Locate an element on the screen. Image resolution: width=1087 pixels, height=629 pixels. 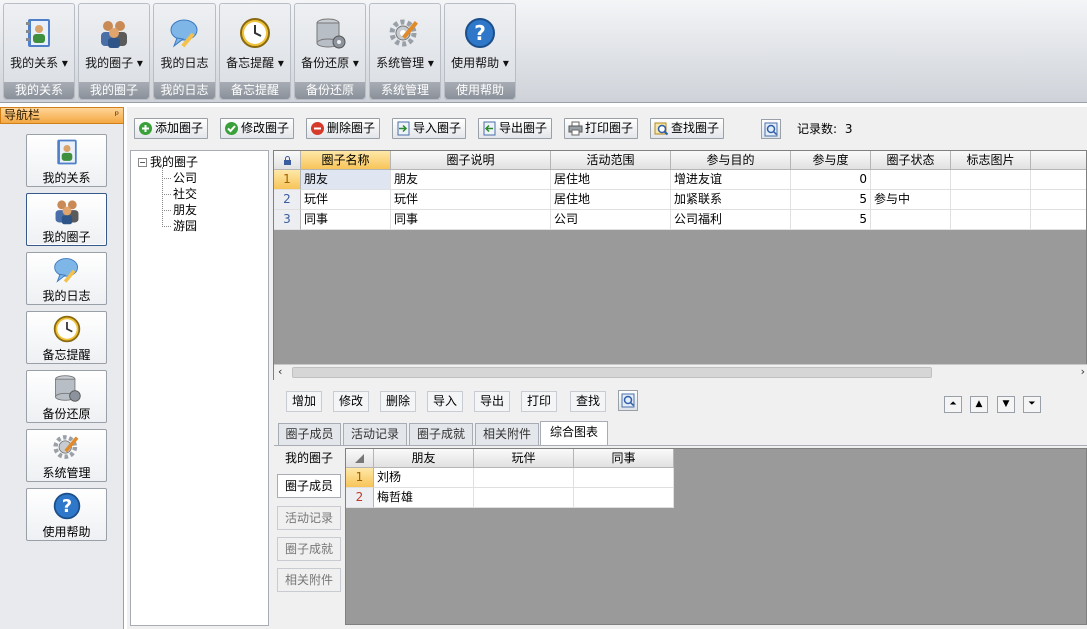
column-header: 朋友 is located at coordinates (424, 458).